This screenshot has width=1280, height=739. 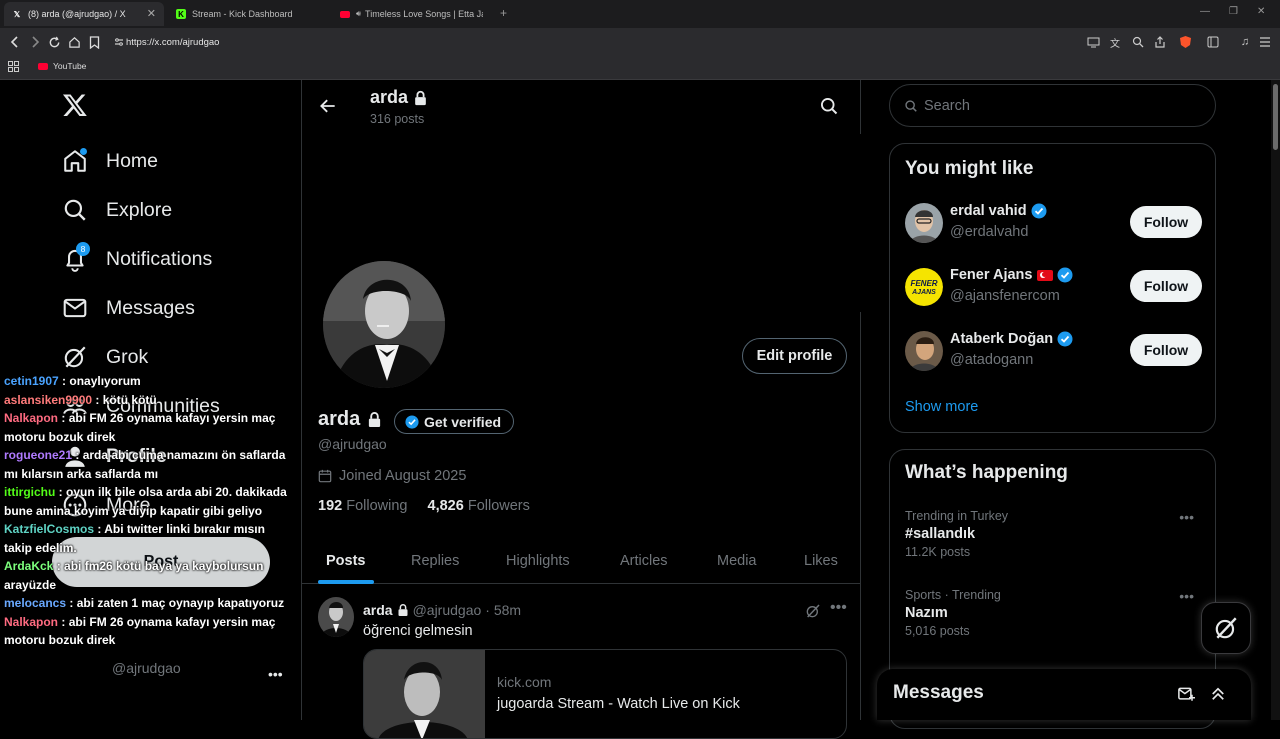 What do you see at coordinates (35, 42) in the screenshot?
I see `forward-icon` at bounding box center [35, 42].